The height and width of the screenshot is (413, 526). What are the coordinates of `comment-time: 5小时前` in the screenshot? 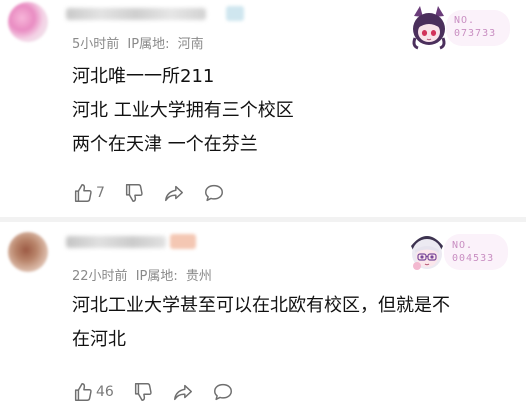 It's located at (96, 44).